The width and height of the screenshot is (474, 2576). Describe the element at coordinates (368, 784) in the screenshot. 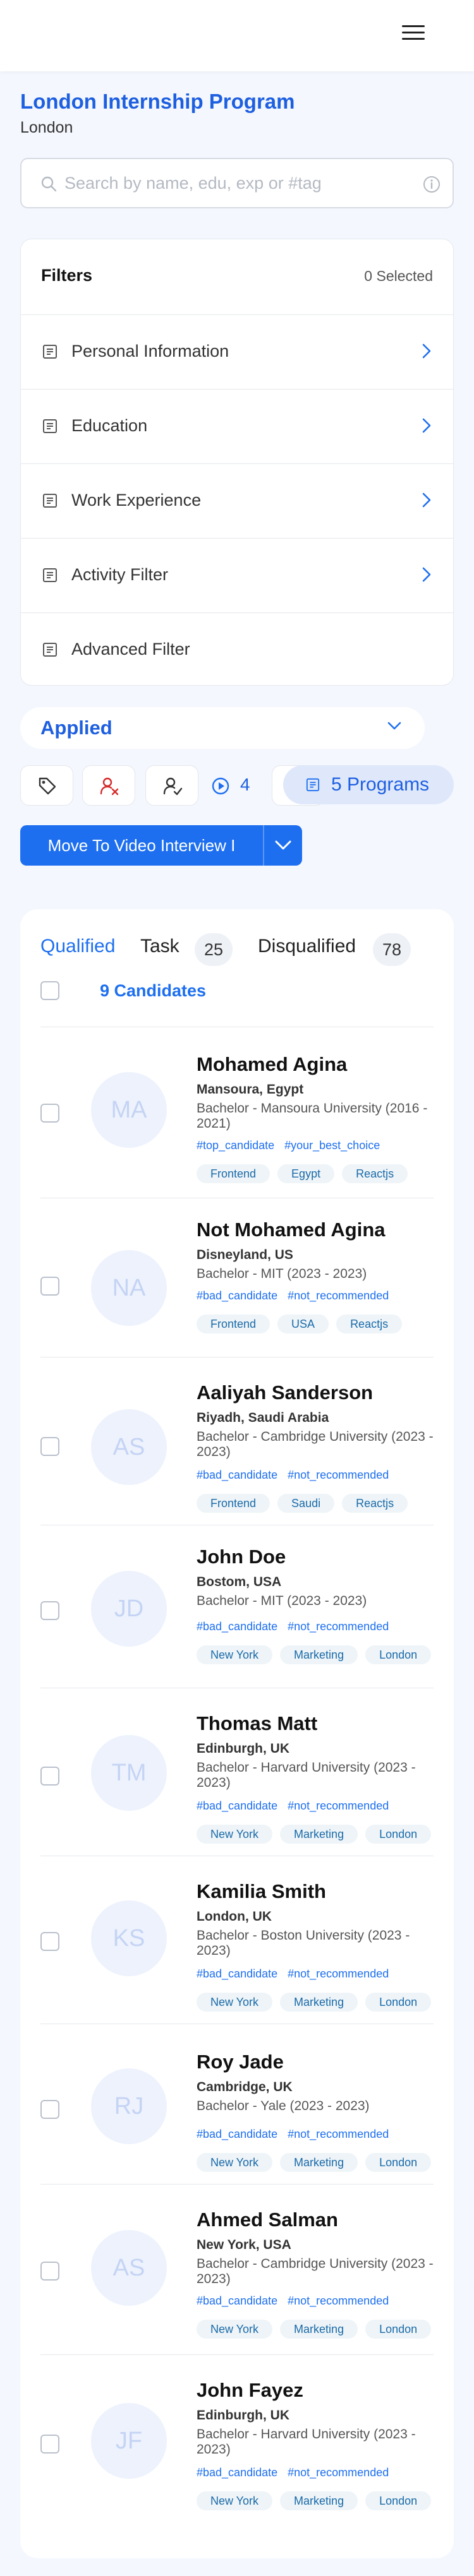

I see `programs-button: 5 Programs` at that location.